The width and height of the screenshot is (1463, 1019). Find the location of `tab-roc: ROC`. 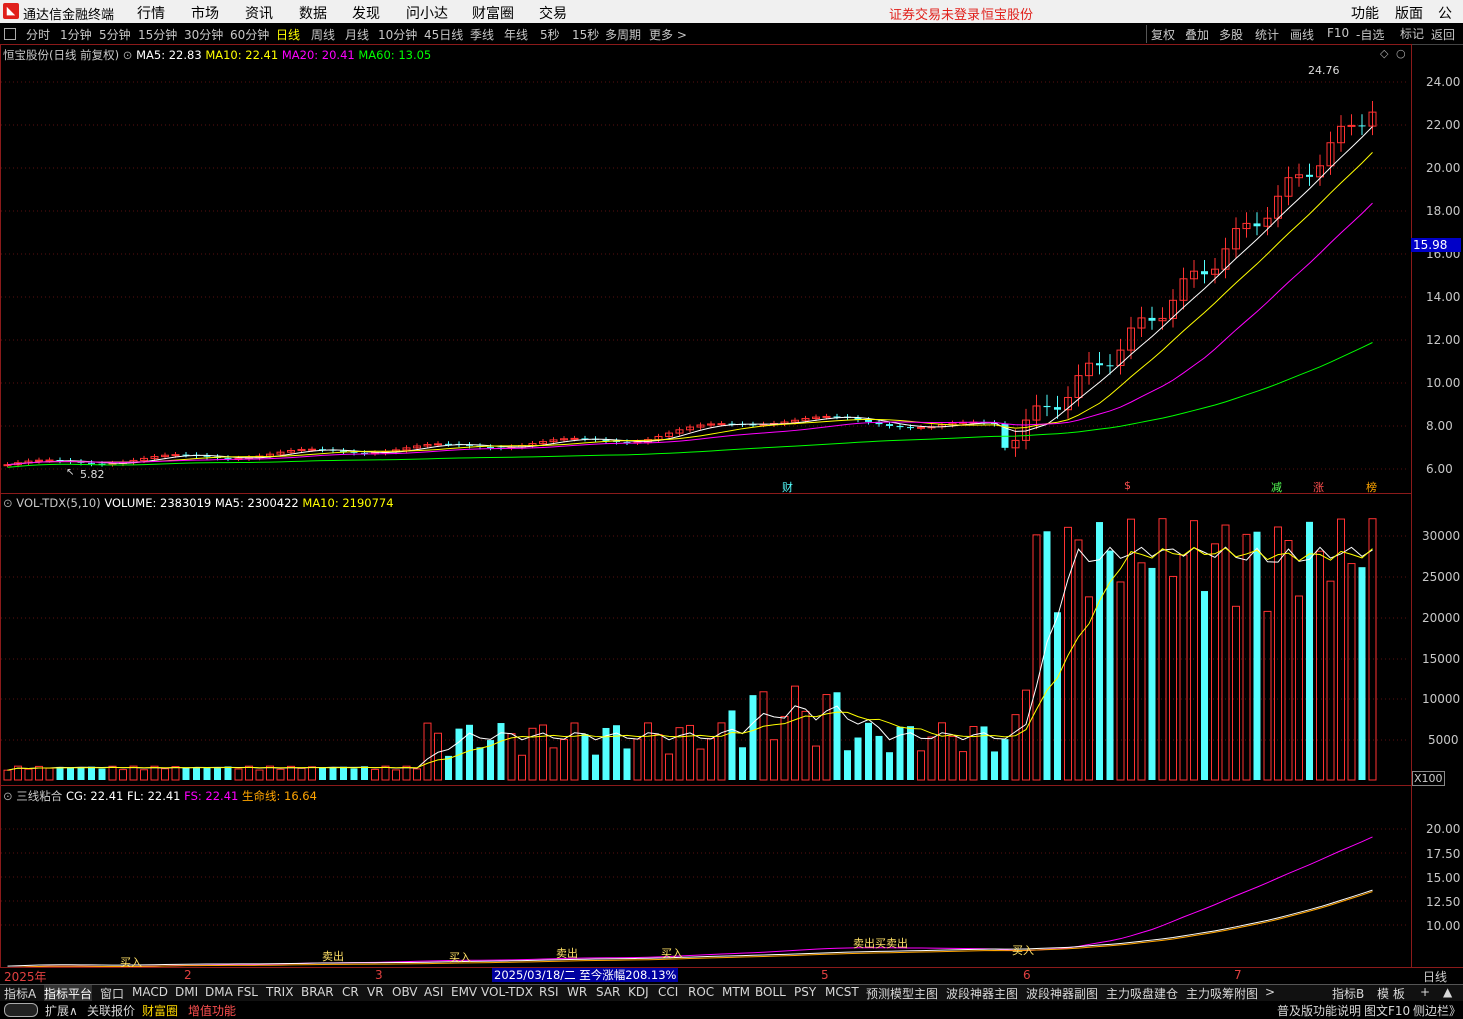

tab-roc: ROC is located at coordinates (701, 992).